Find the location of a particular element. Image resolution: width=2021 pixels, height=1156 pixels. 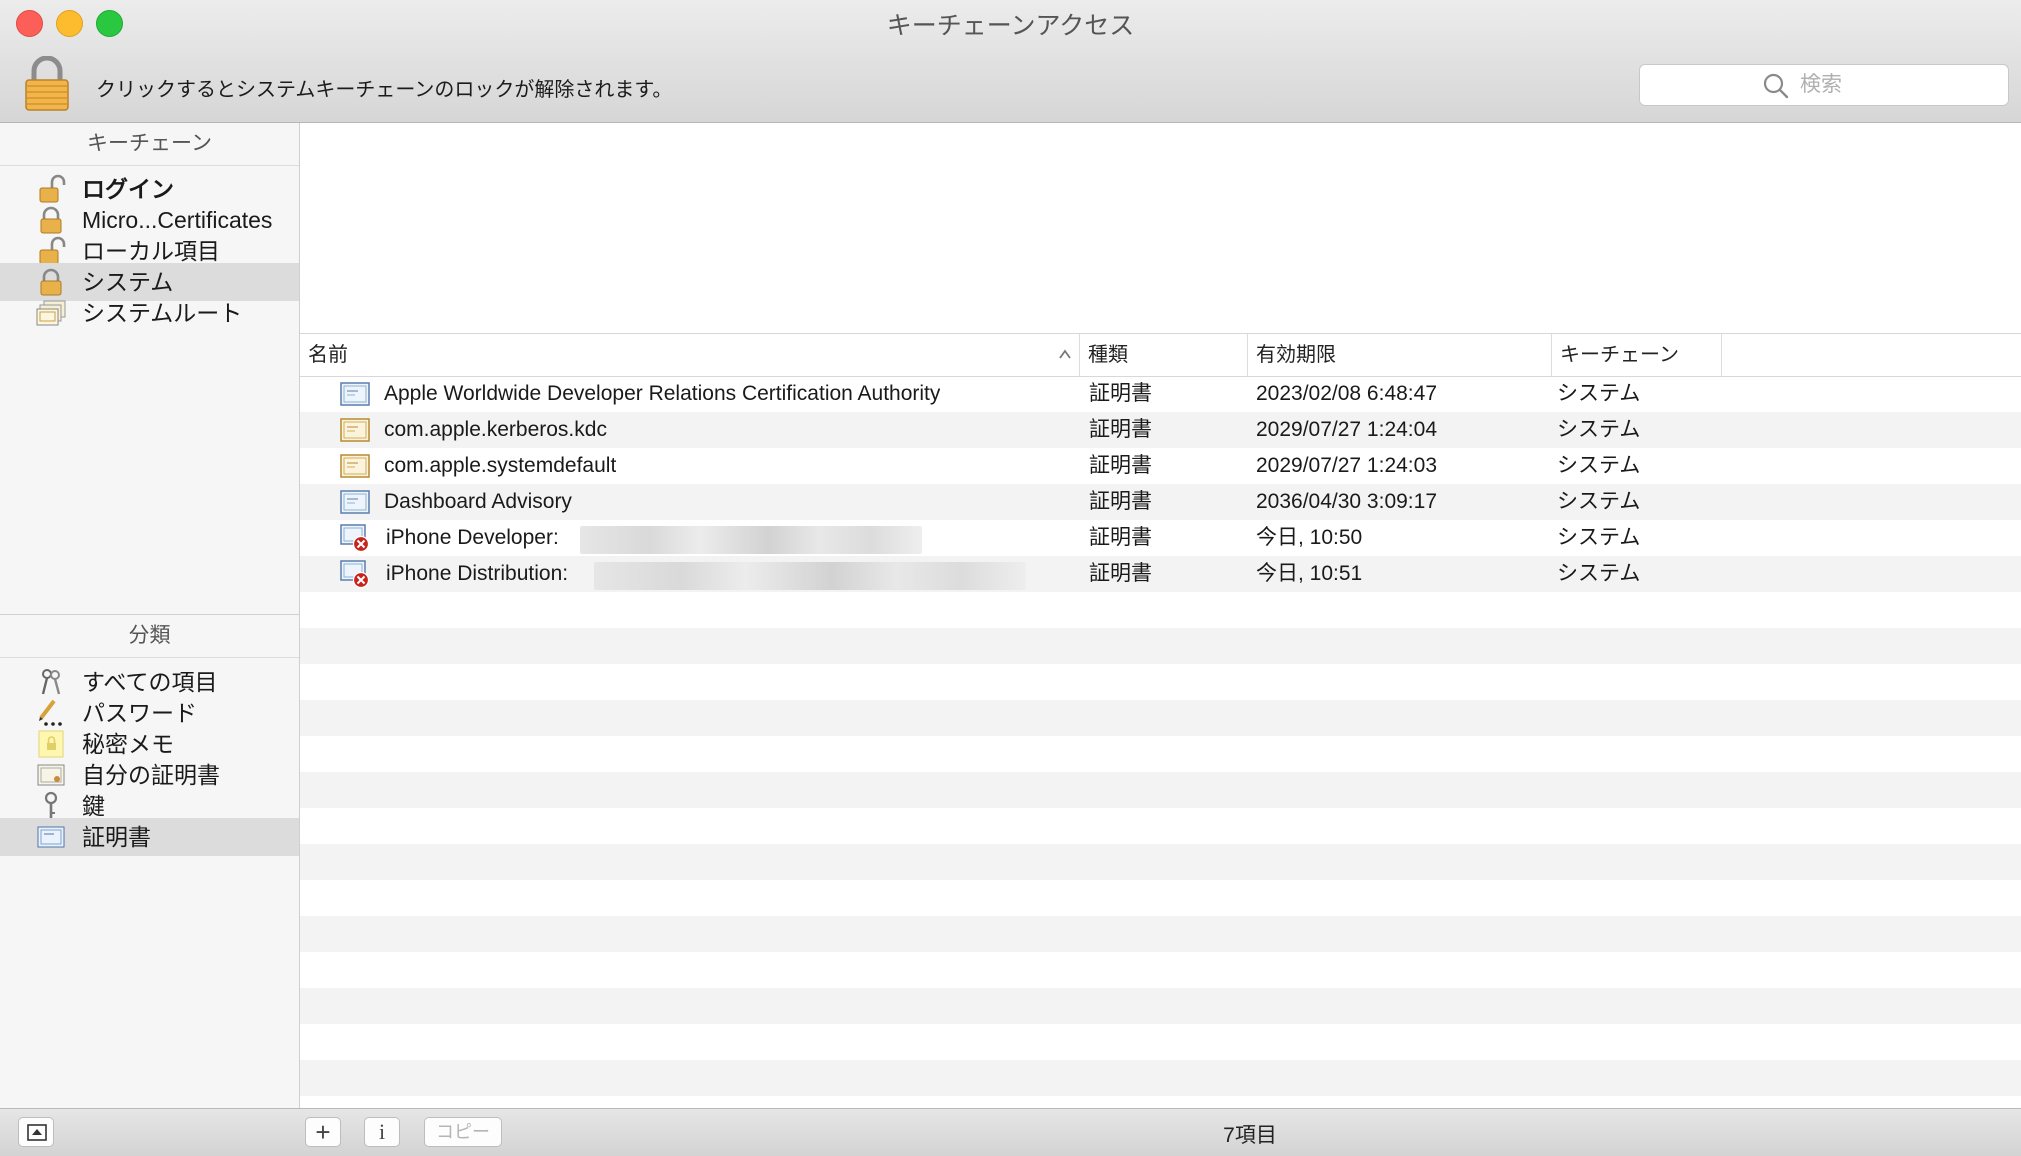

sidebar-item: システムルート is located at coordinates (149, 313).